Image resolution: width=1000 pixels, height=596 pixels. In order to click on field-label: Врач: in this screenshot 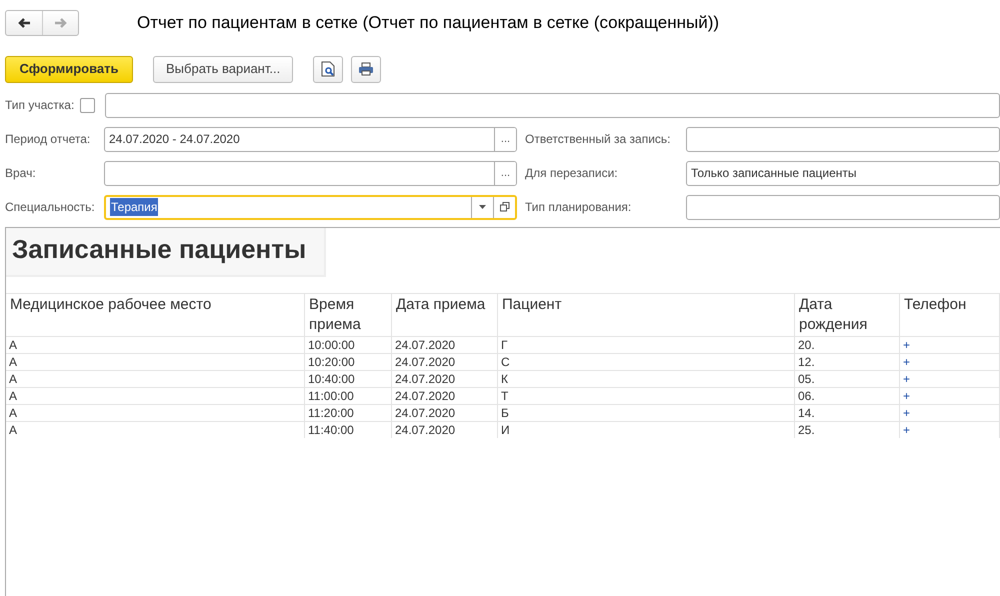, I will do `click(21, 173)`.